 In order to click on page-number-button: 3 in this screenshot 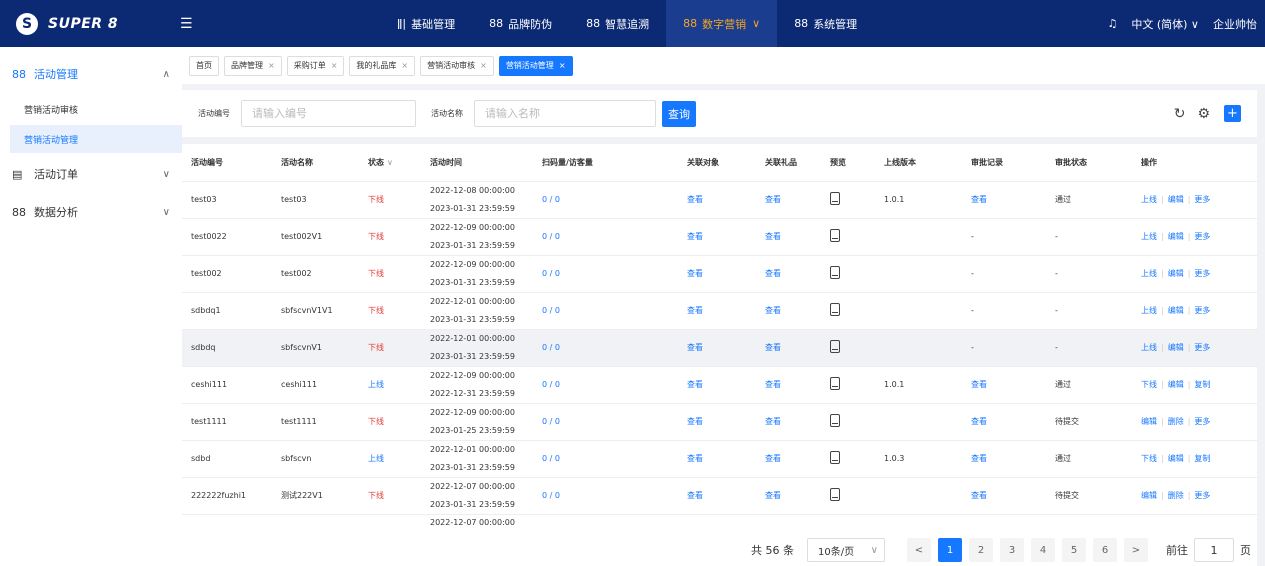, I will do `click(1012, 550)`.